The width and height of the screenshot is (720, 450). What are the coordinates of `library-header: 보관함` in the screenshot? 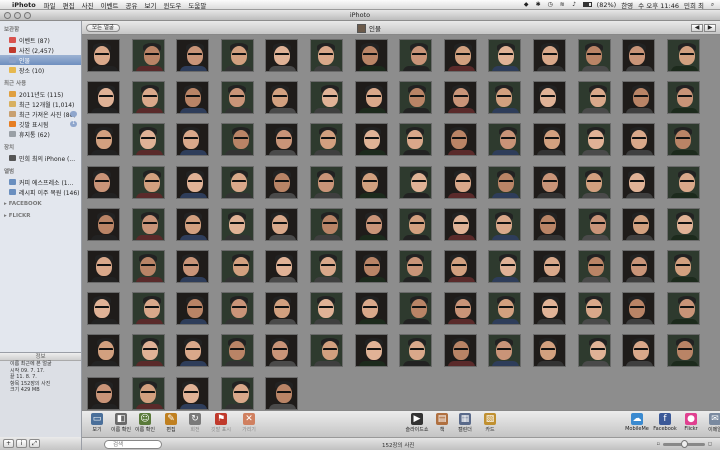 It's located at (40, 28).